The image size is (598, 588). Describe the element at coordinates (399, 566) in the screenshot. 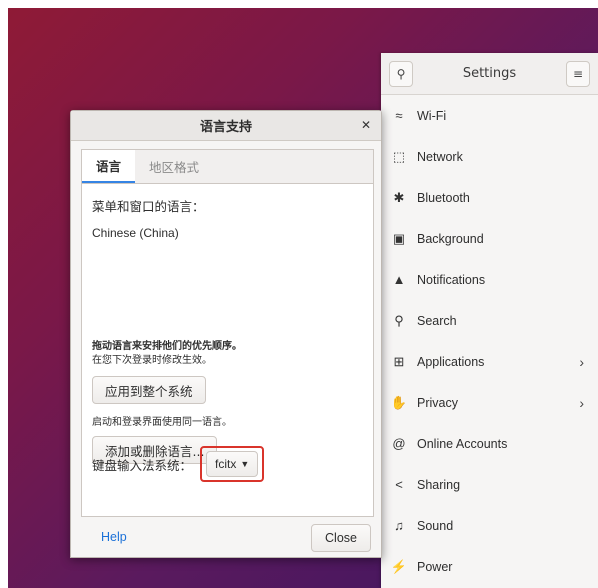

I see `power-icon: ⚡` at that location.